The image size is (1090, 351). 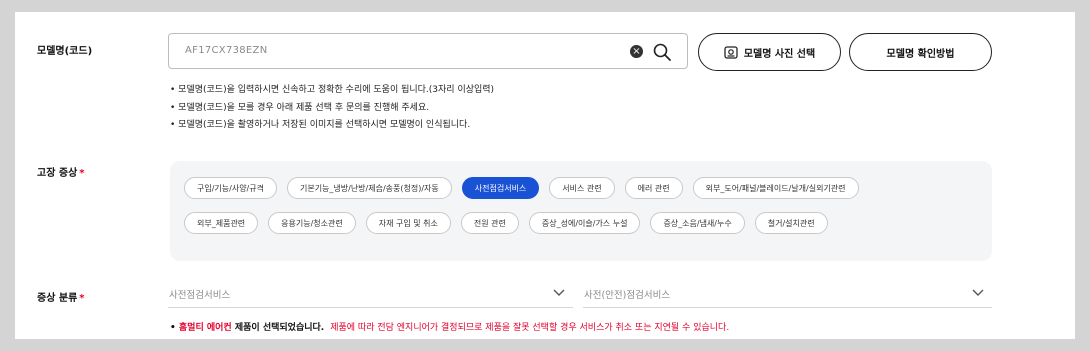 I want to click on photo-select-button-label: 모델명 사진 선택, so click(x=779, y=54).